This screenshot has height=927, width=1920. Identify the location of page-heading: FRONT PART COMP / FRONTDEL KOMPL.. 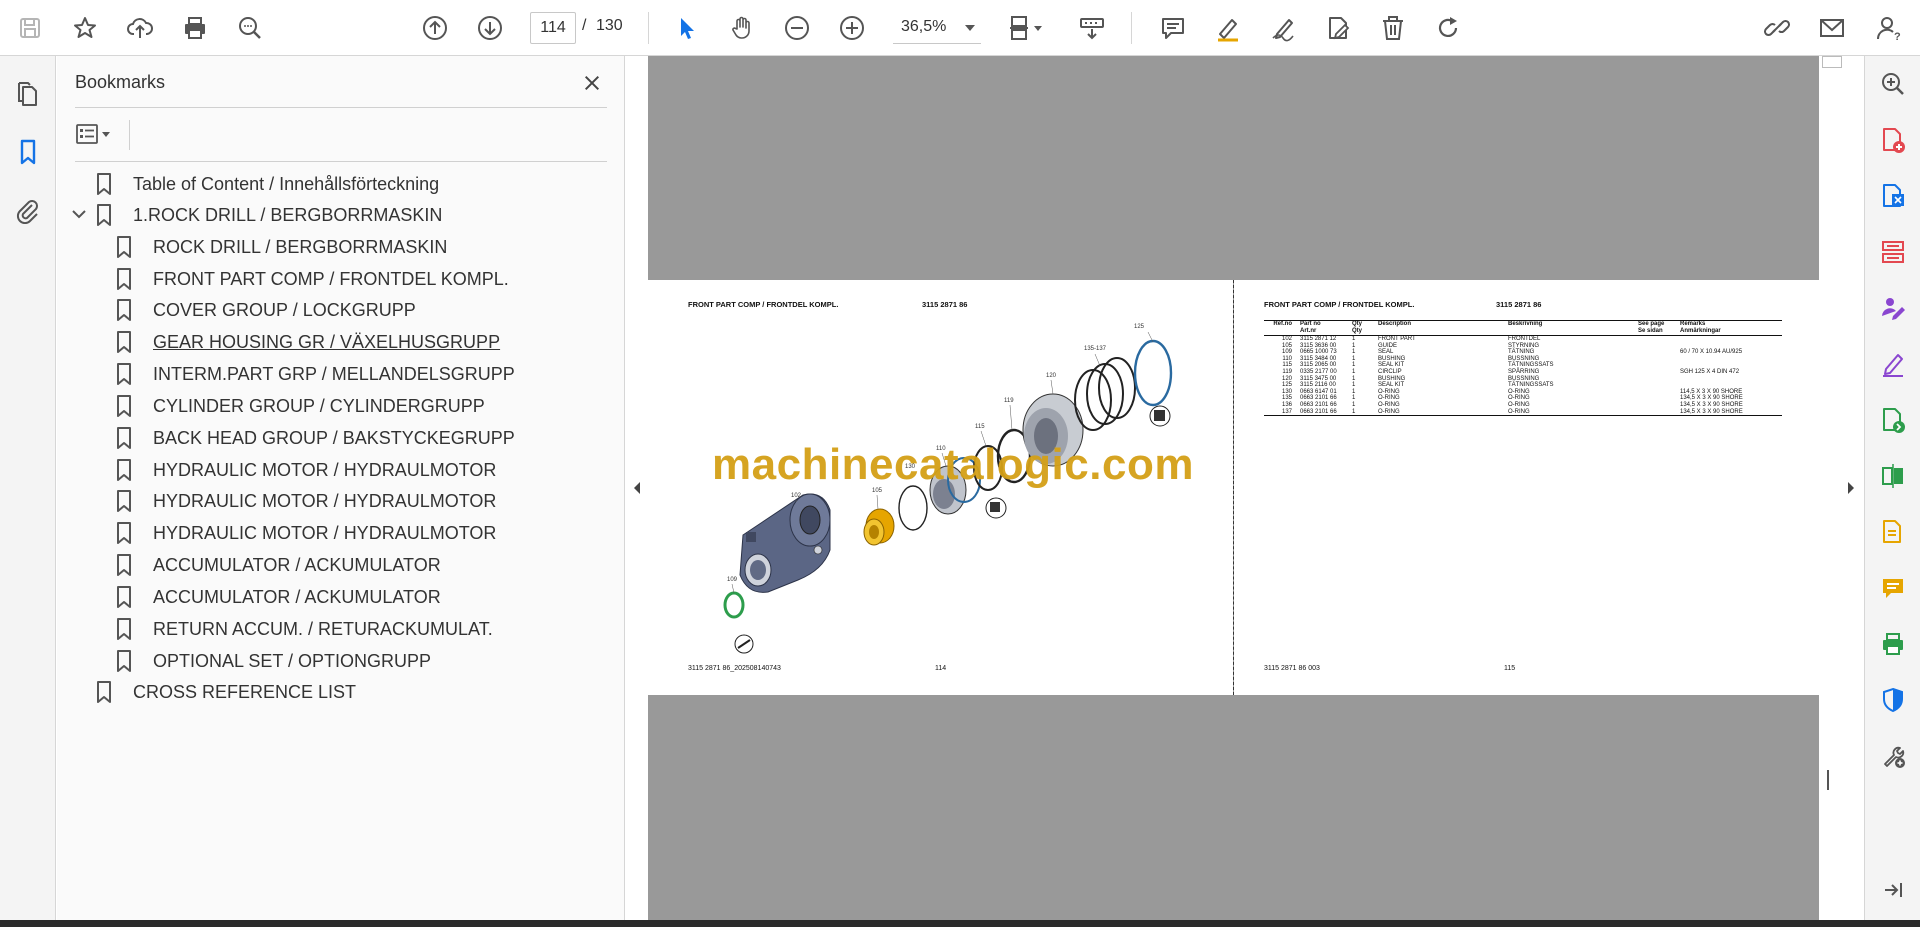
(1339, 304).